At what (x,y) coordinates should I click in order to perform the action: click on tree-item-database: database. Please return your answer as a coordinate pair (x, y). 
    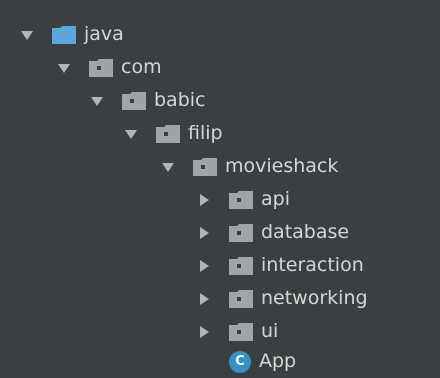
    Looking at the image, I should click on (273, 232).